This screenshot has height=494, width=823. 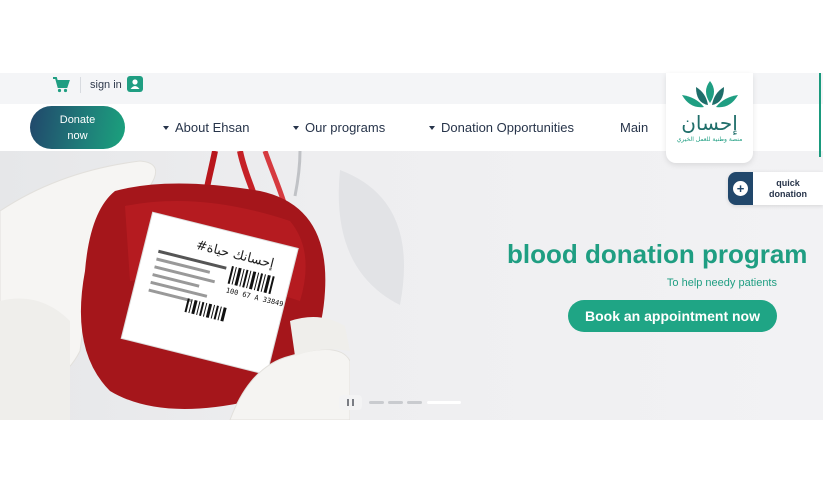 What do you see at coordinates (788, 194) in the screenshot?
I see `quick-donation-line2: donation` at bounding box center [788, 194].